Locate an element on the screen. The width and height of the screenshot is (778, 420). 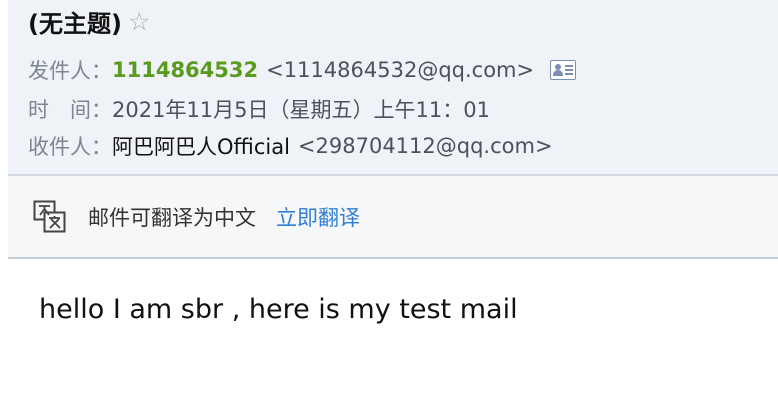
sender-address: <1114864532@qq.com> is located at coordinates (400, 70).